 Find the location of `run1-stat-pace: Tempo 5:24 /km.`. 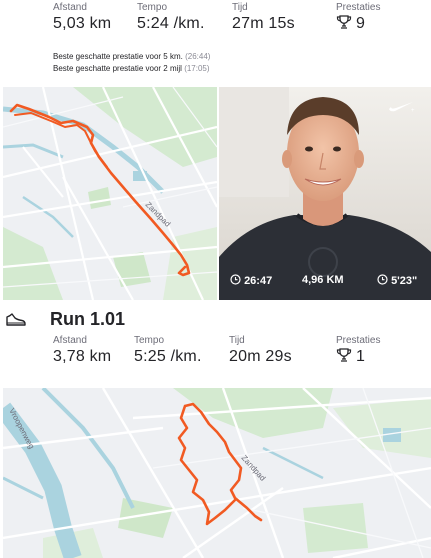

run1-stat-pace: Tempo 5:24 /km. is located at coordinates (171, 18).